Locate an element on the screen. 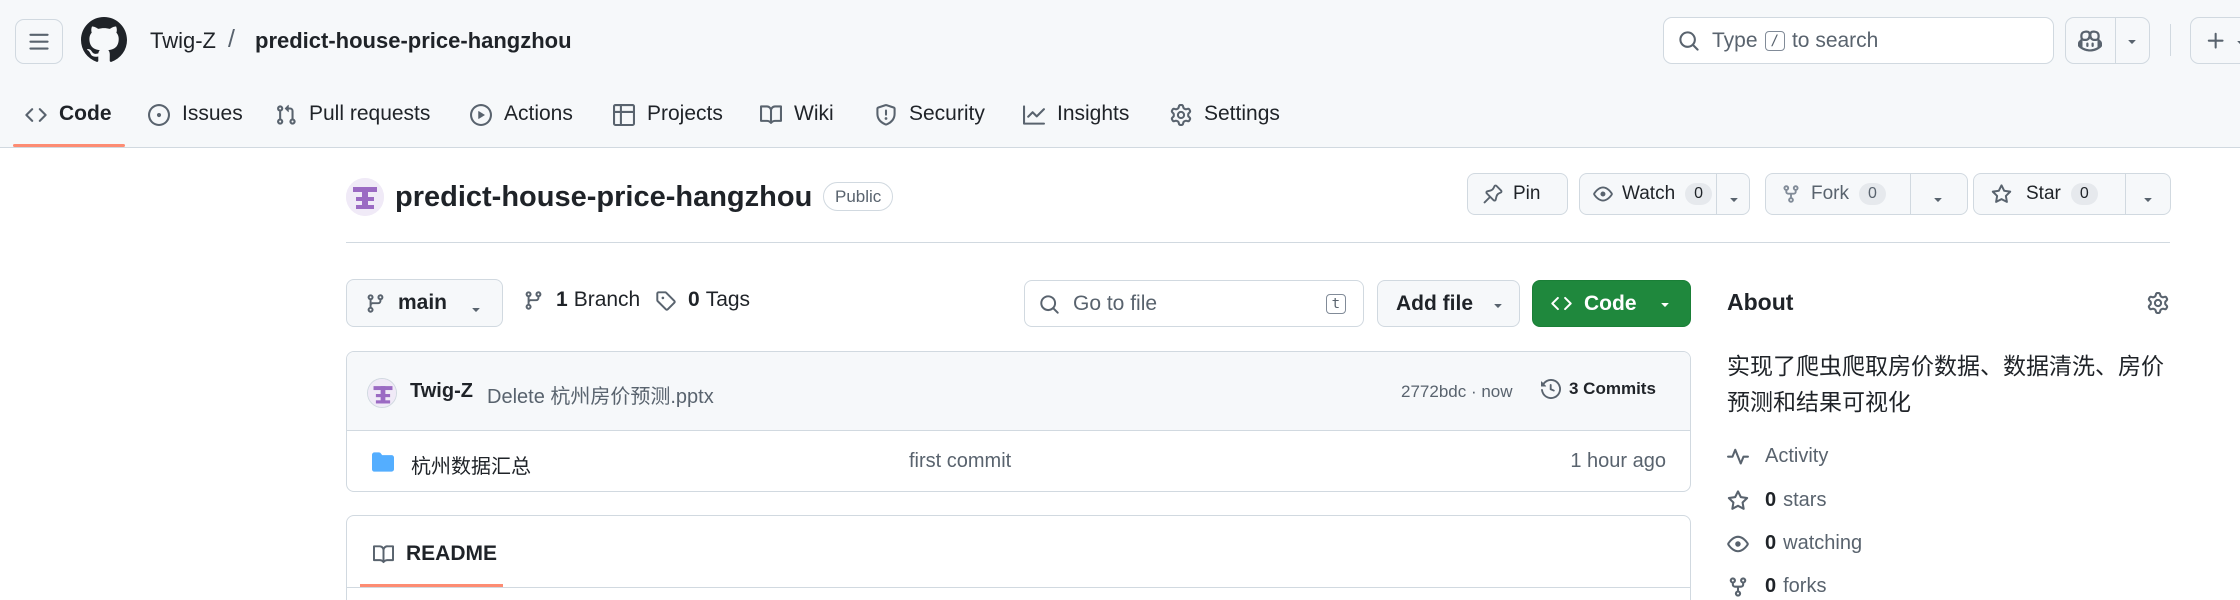  pin-button: Pin is located at coordinates (1517, 194).